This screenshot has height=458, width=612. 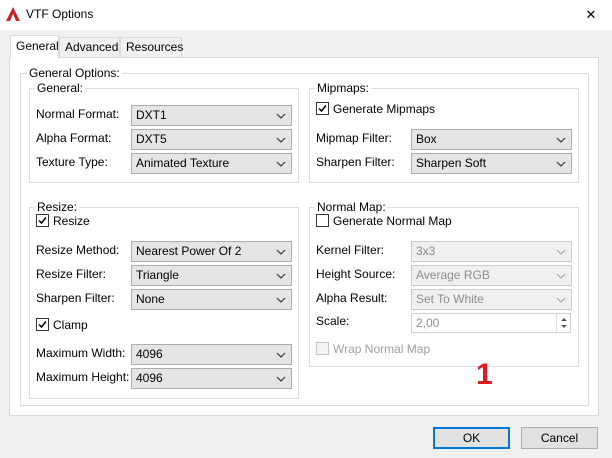 What do you see at coordinates (453, 275) in the screenshot?
I see `height-source-value: Average RGB` at bounding box center [453, 275].